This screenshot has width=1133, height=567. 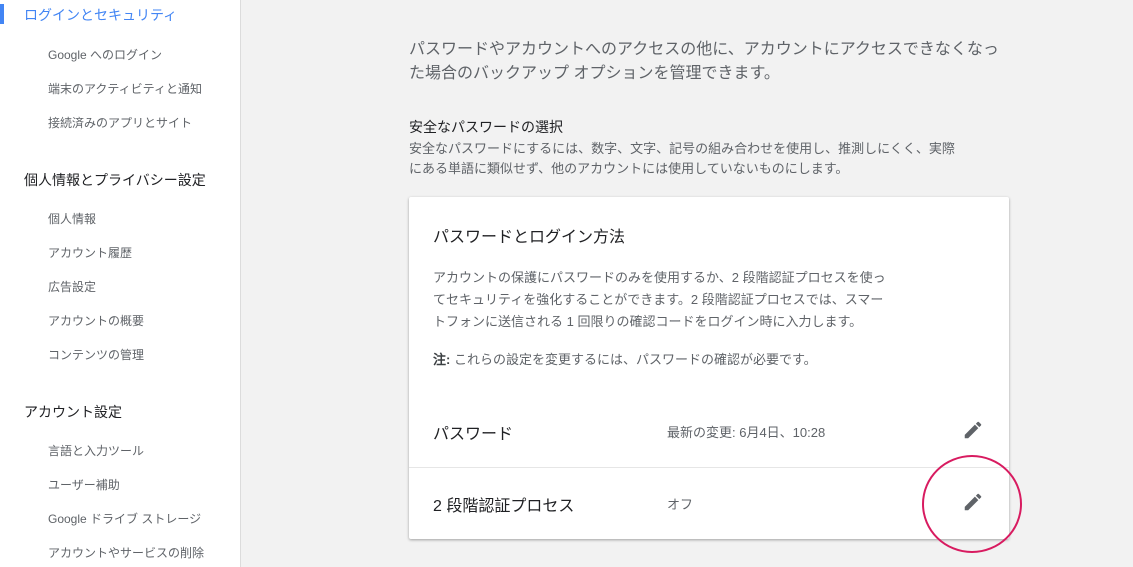 What do you see at coordinates (704, 49) in the screenshot?
I see `intro-line: パスワードやアカウントへのアクセスの他に、アカウントにアクセスできなくなっ` at bounding box center [704, 49].